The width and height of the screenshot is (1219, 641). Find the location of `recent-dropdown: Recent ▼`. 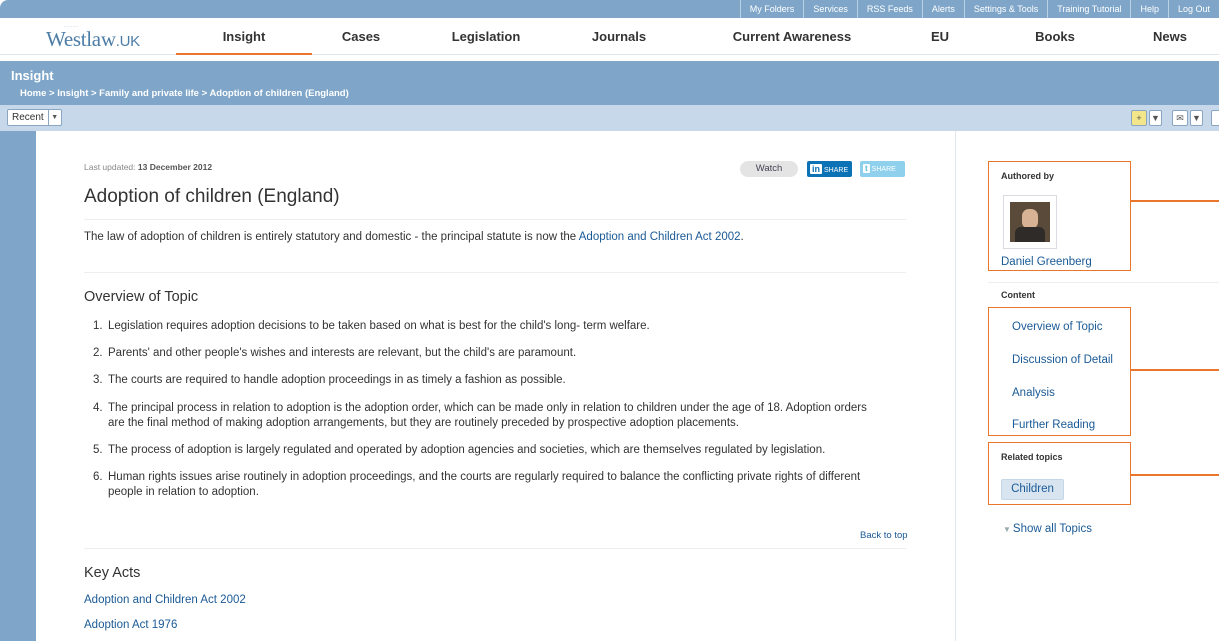

recent-dropdown: Recent ▼ is located at coordinates (34, 117).